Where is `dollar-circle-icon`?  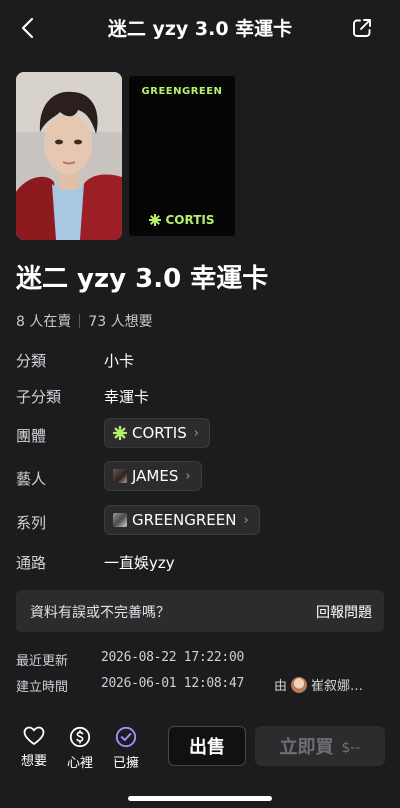
dollar-circle-icon is located at coordinates (80, 737).